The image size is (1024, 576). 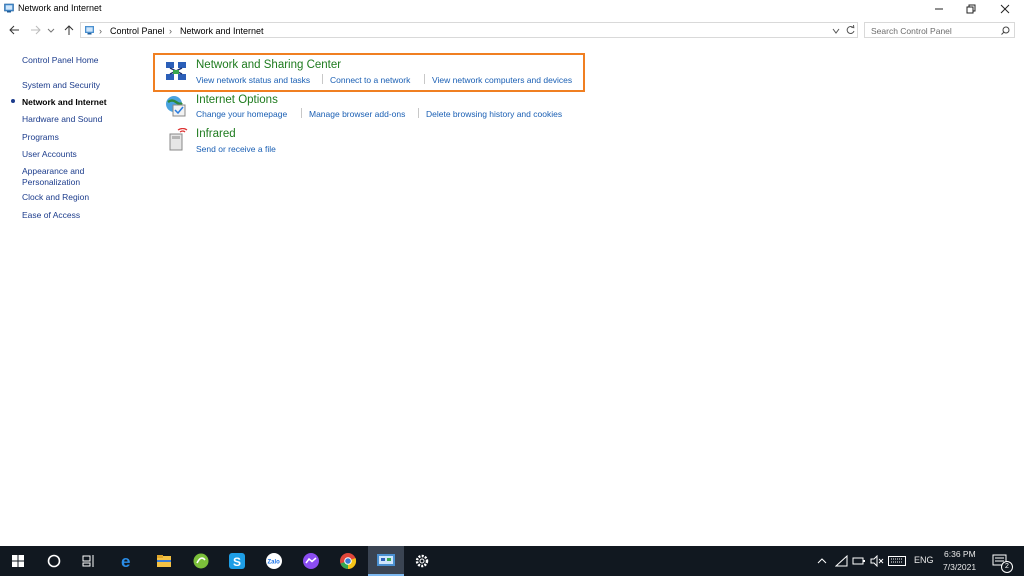 What do you see at coordinates (216, 134) in the screenshot?
I see `category-title-infrared: Infrared` at bounding box center [216, 134].